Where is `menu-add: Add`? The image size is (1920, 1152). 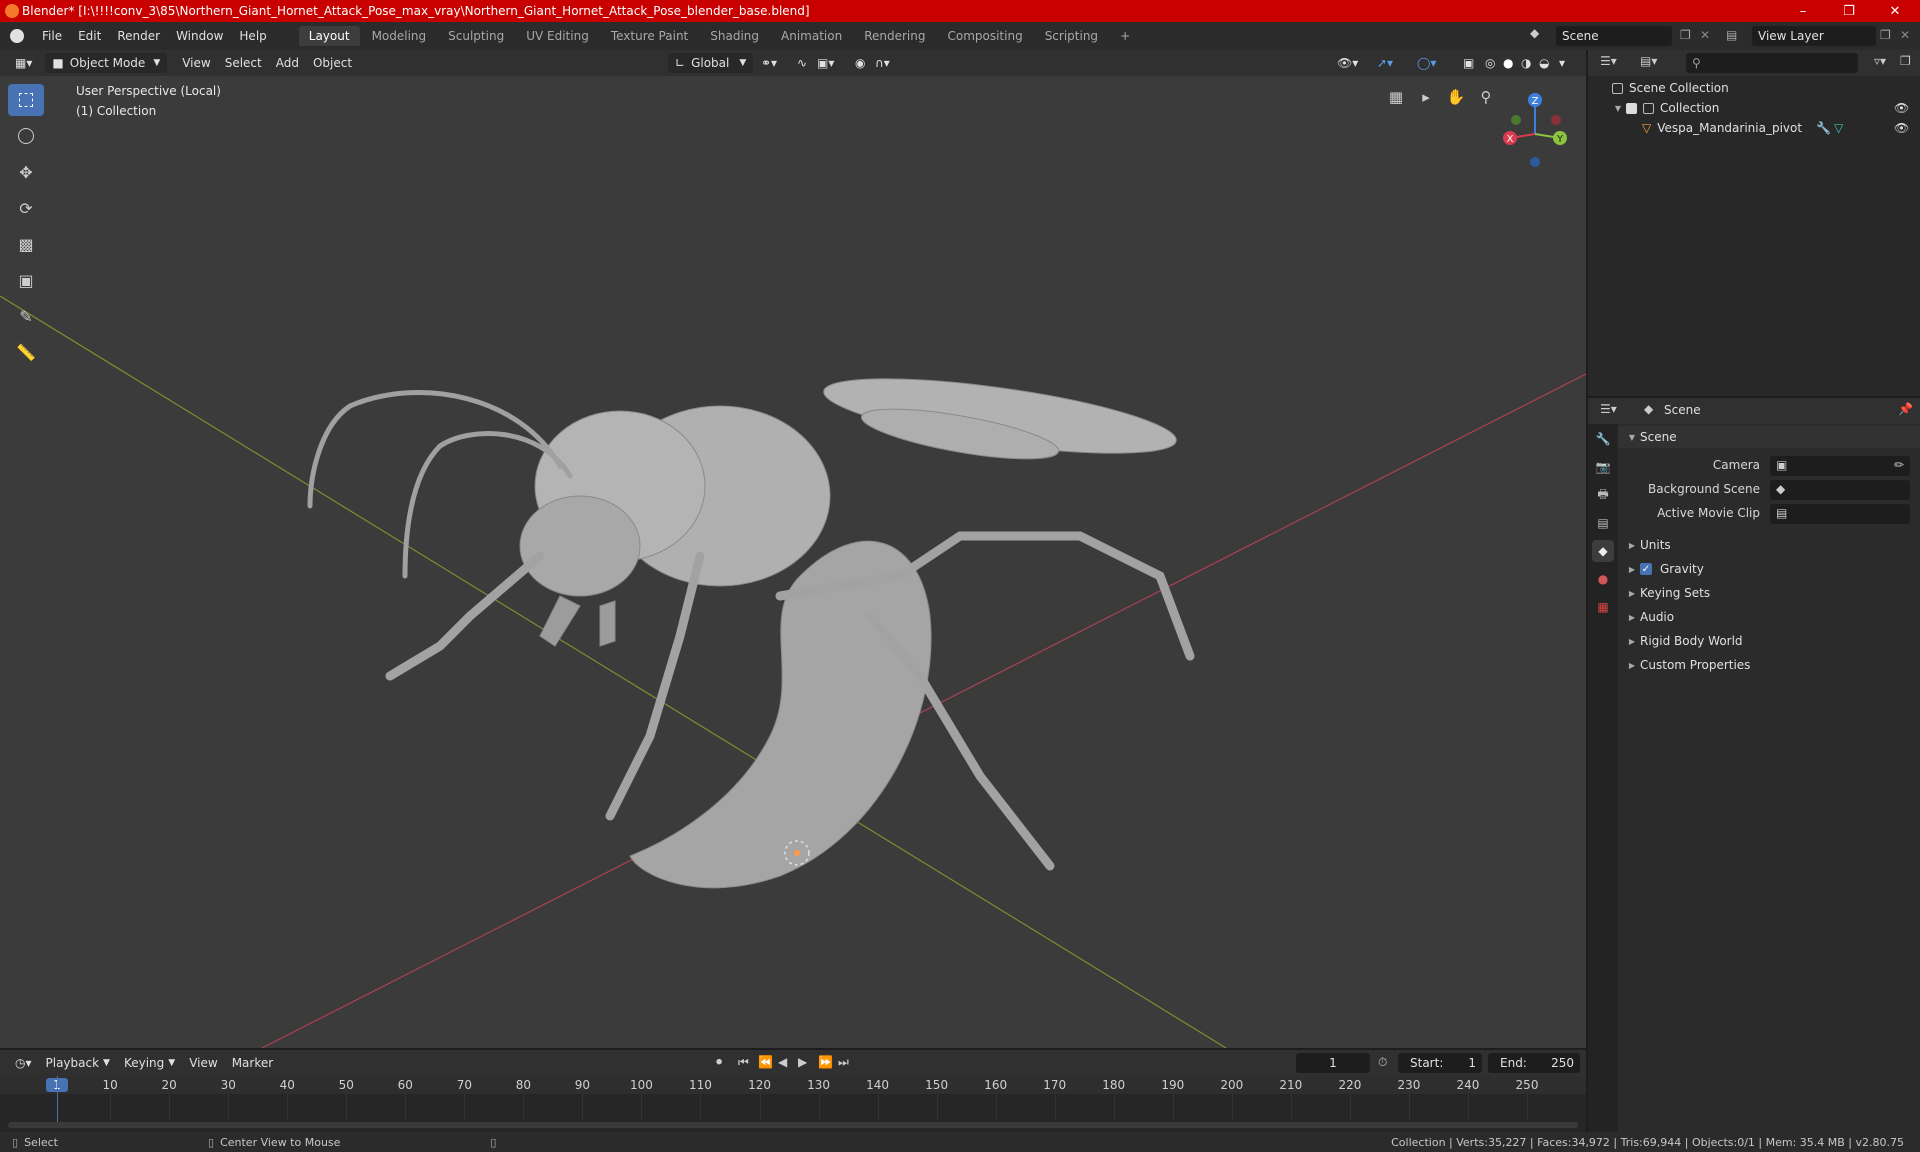 menu-add: Add is located at coordinates (287, 63).